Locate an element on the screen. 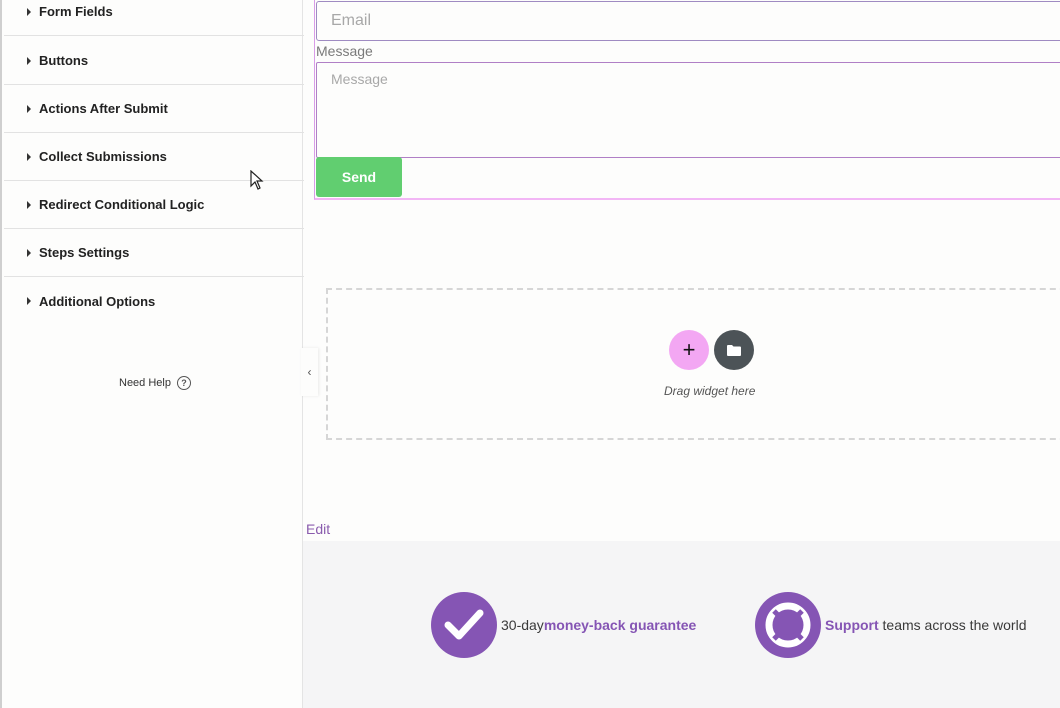  add-widget-button: + is located at coordinates (689, 350).